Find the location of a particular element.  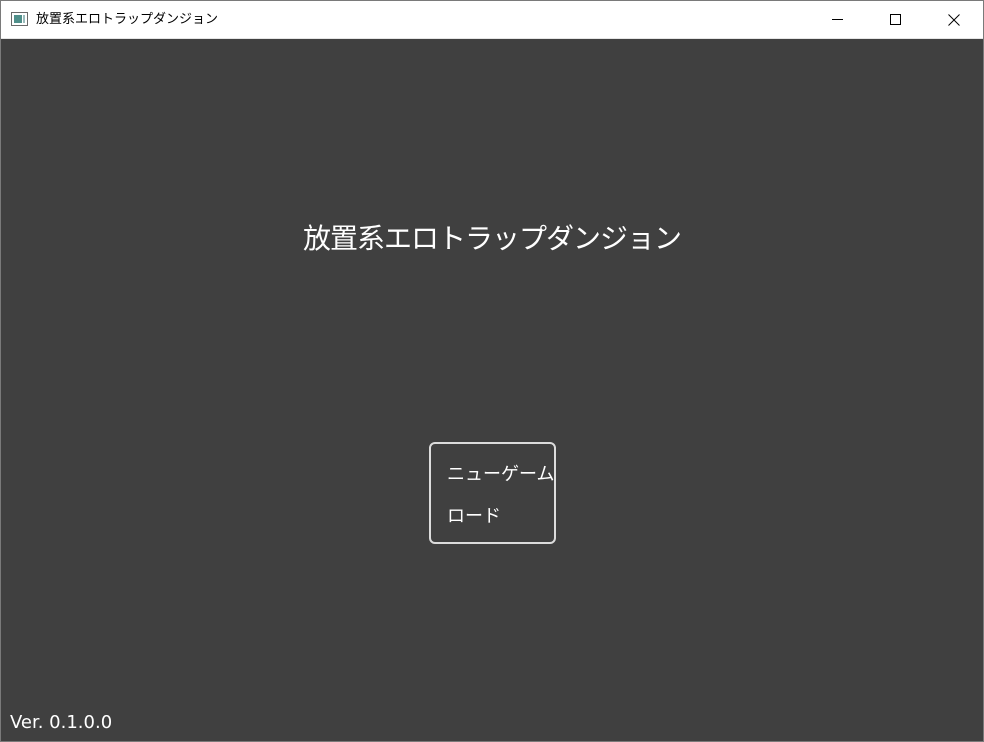

maximize-button is located at coordinates (896, 19).